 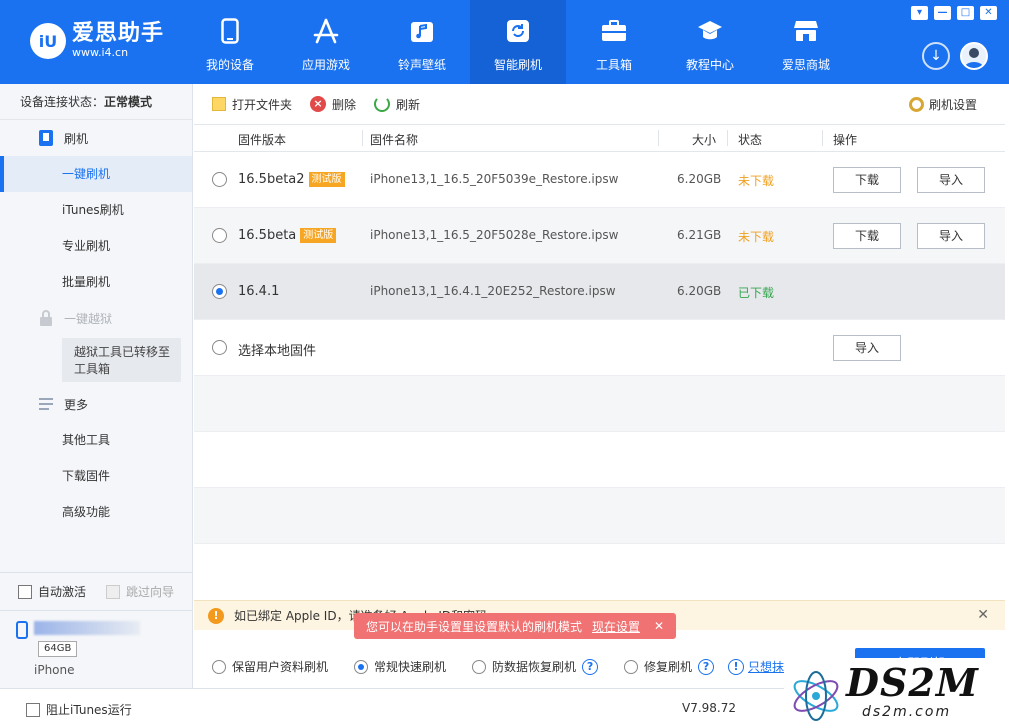 I want to click on refresh-button: 刷新, so click(x=397, y=104).